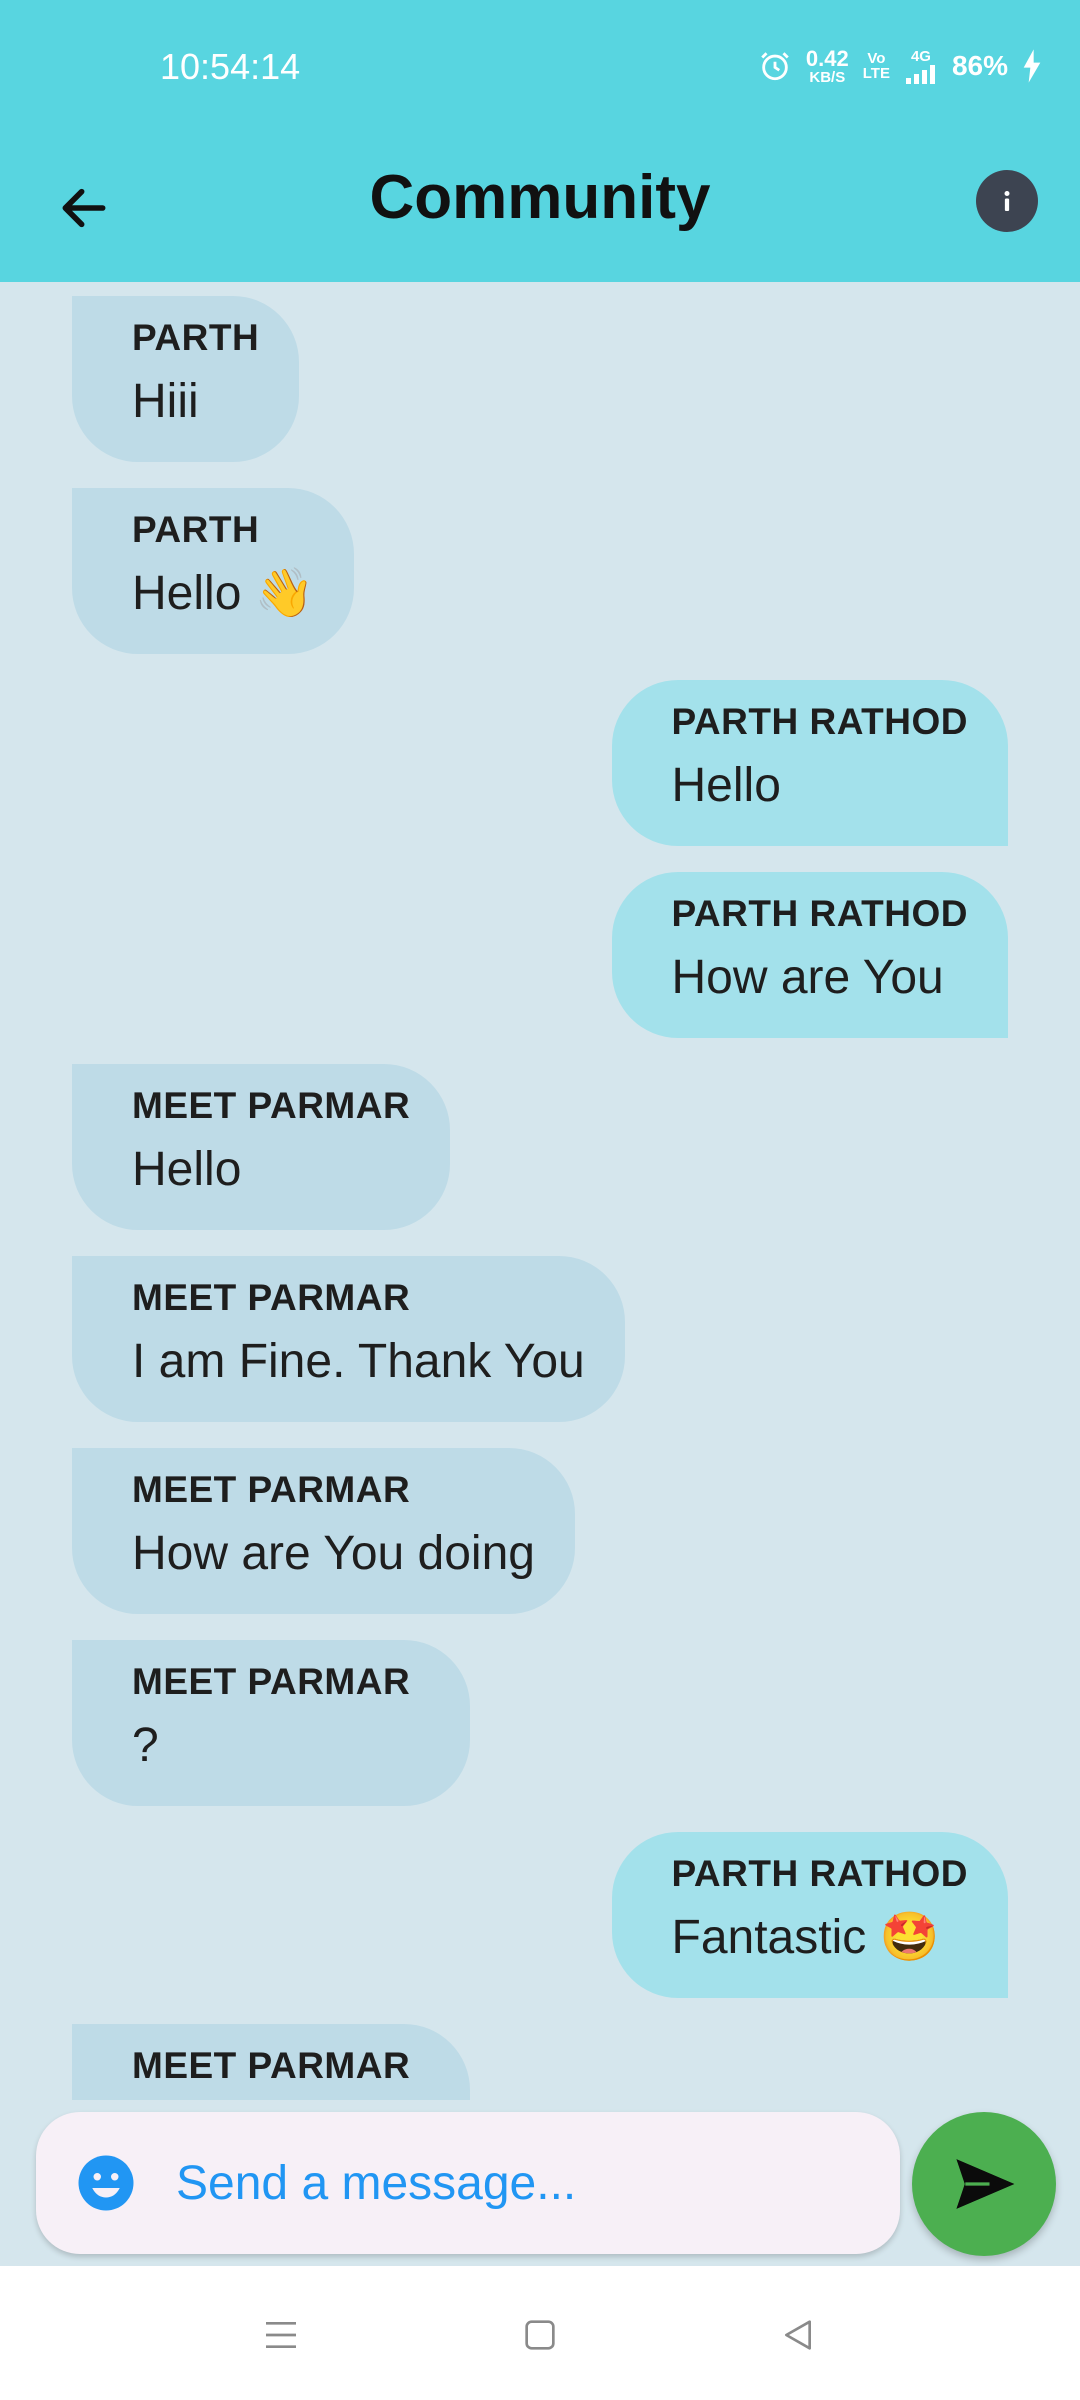  I want to click on back-triangle-icon, so click(798, 2335).